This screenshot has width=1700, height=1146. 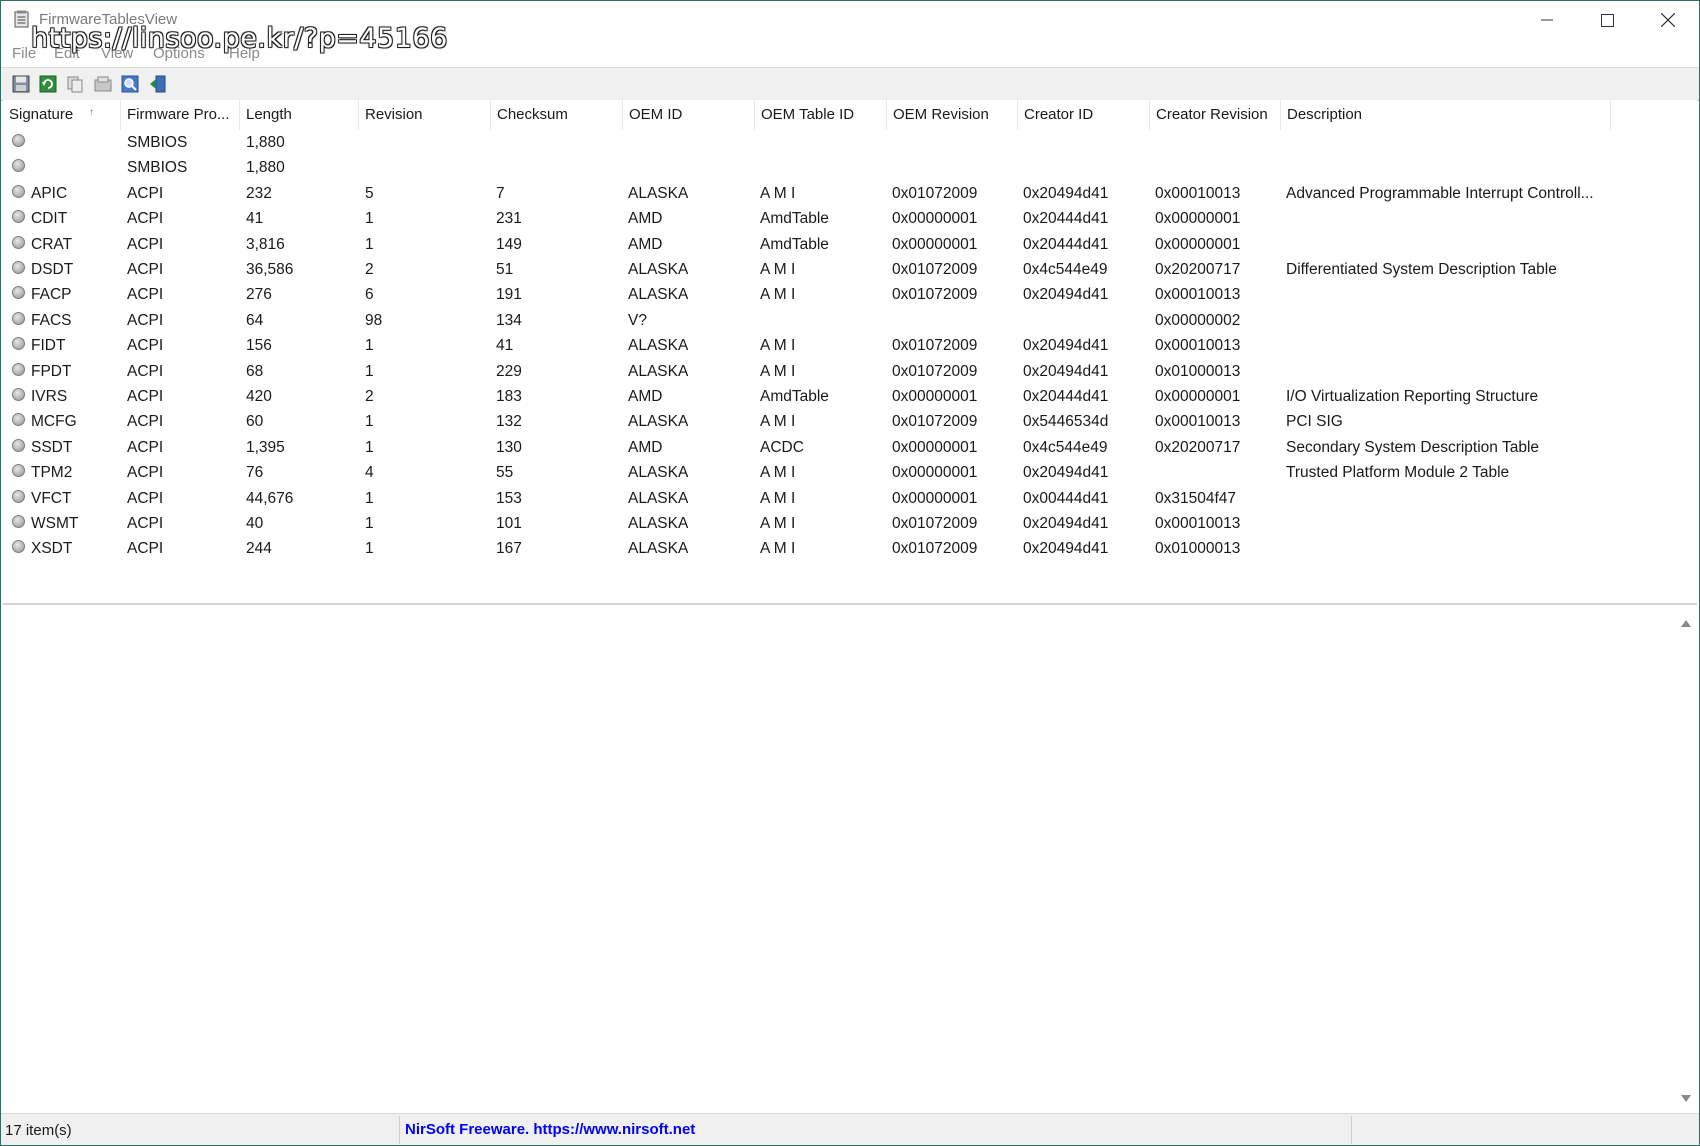 I want to click on close-icon, so click(x=1668, y=20).